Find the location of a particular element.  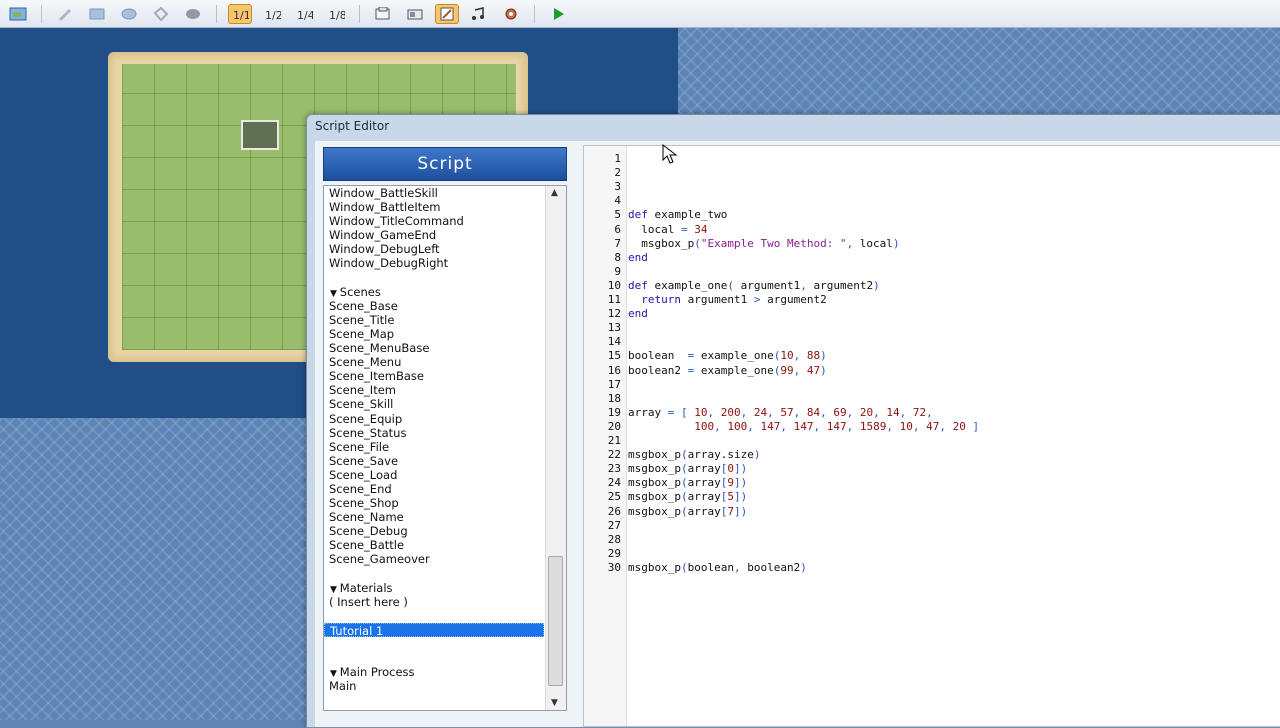

line-number: 21 is located at coordinates (614, 440).